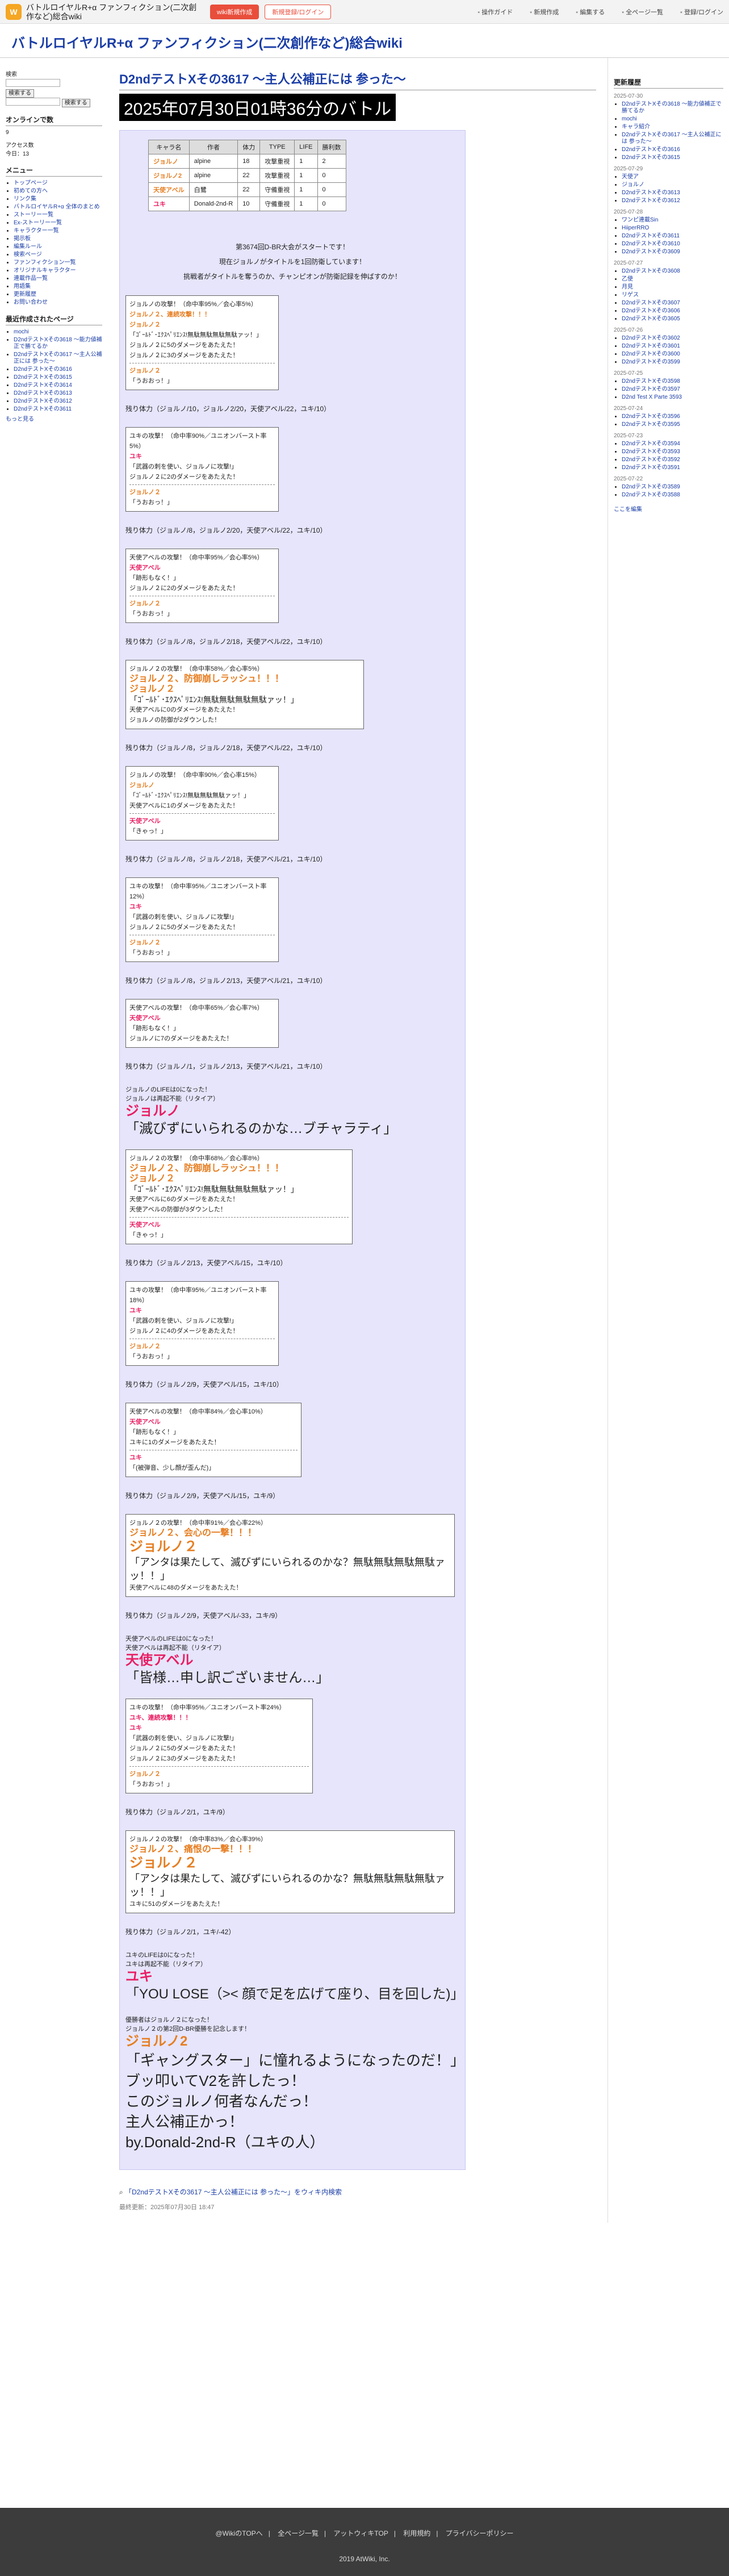 The height and width of the screenshot is (2576, 729). What do you see at coordinates (651, 252) in the screenshot?
I see `history-item: D2ndテストXその3609` at bounding box center [651, 252].